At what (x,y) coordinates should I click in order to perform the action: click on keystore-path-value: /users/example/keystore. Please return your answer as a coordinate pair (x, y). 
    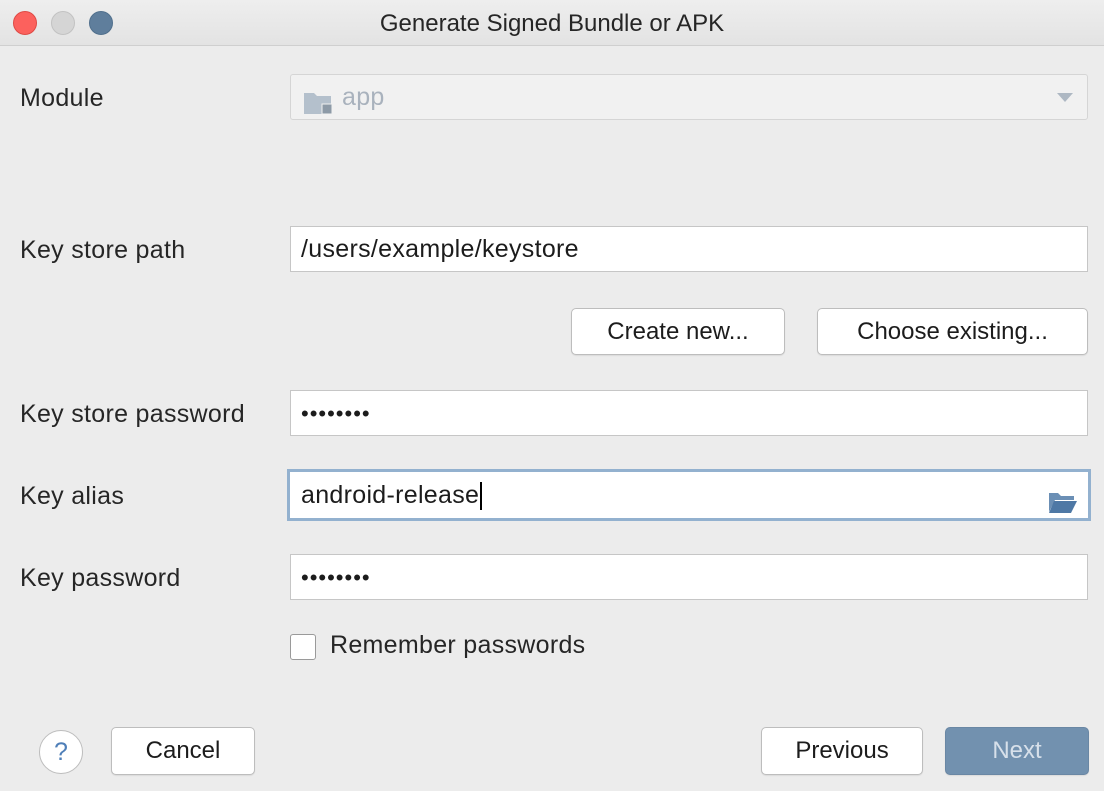
    Looking at the image, I should click on (440, 249).